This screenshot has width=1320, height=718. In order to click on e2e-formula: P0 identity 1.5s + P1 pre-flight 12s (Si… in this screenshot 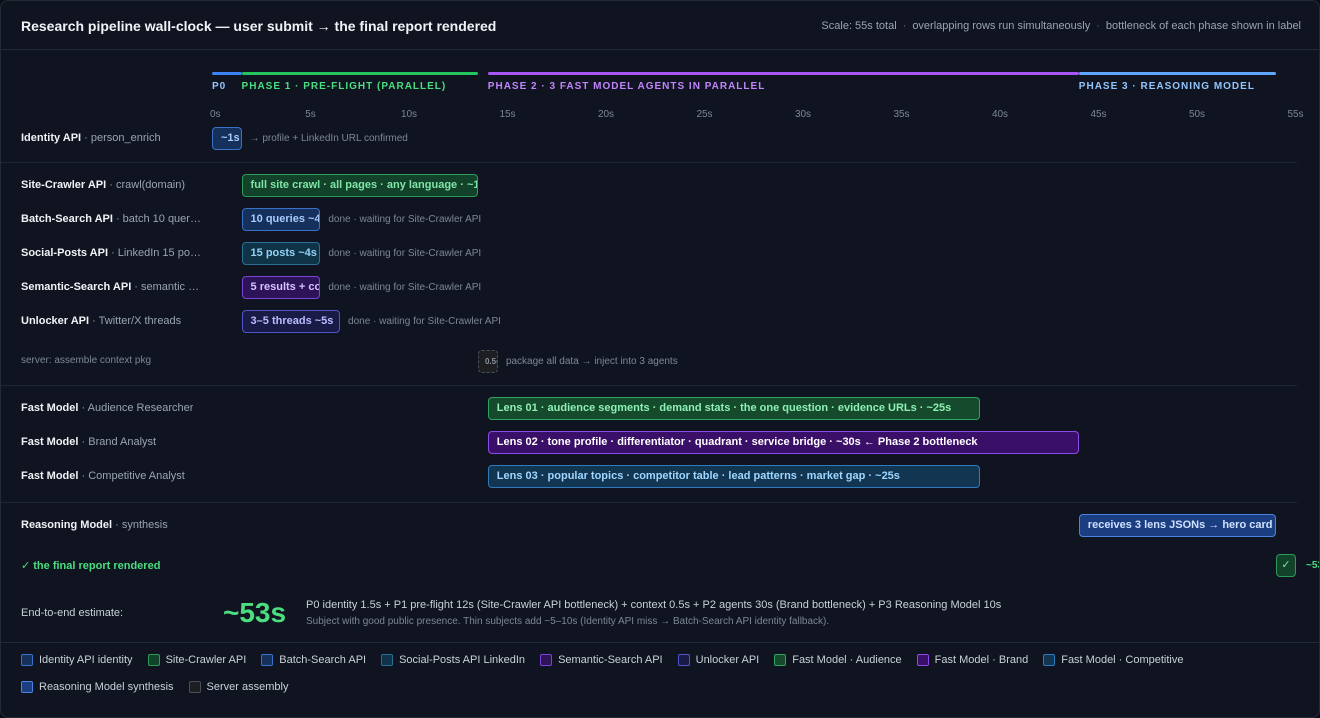, I will do `click(654, 605)`.